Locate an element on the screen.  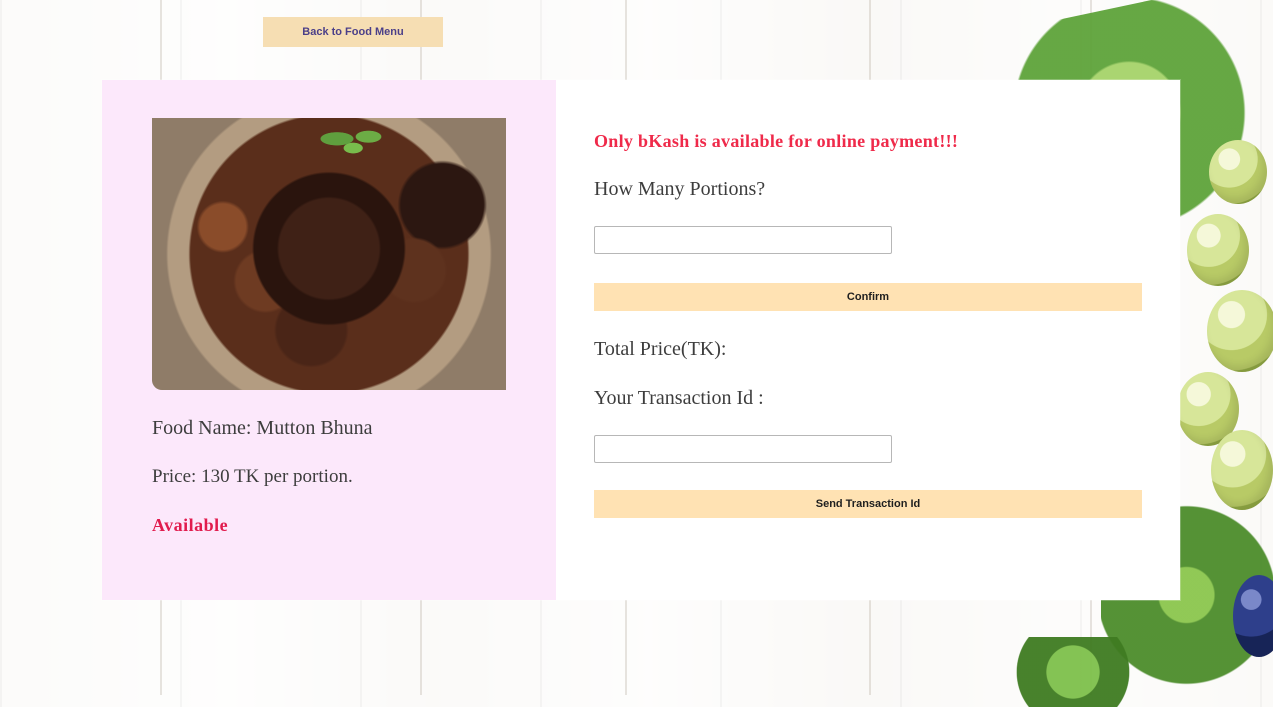
total-price-label: Total Price(TK): is located at coordinates (660, 349).